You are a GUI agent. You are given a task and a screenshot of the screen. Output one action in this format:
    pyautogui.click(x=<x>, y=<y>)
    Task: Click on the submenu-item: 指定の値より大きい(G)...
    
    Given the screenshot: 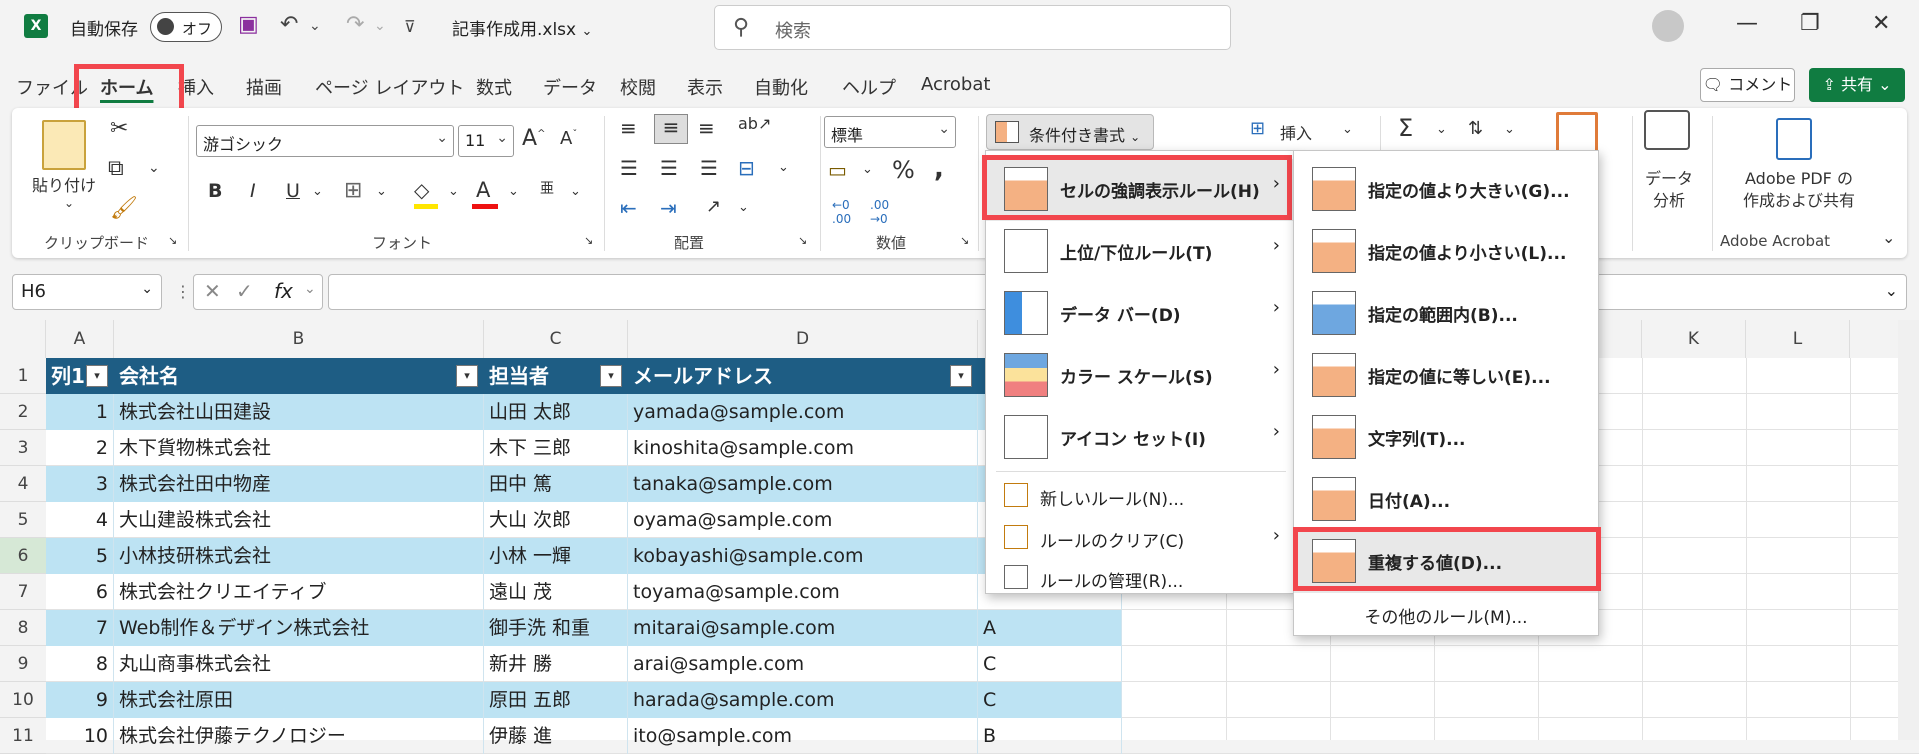 What is the action you would take?
    pyautogui.click(x=1446, y=190)
    